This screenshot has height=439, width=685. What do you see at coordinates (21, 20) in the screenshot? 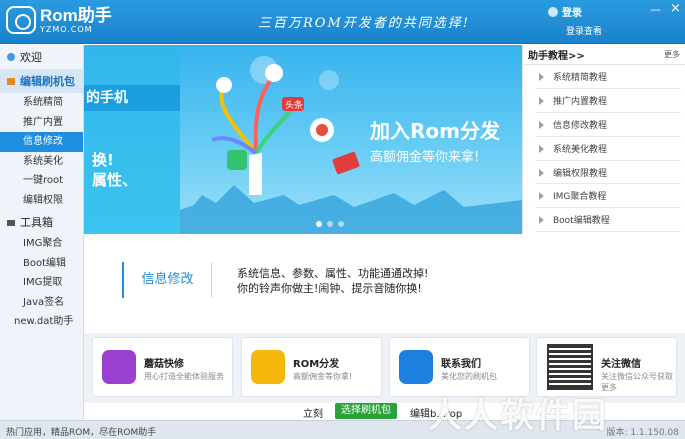
I see `logo-icon` at bounding box center [21, 20].